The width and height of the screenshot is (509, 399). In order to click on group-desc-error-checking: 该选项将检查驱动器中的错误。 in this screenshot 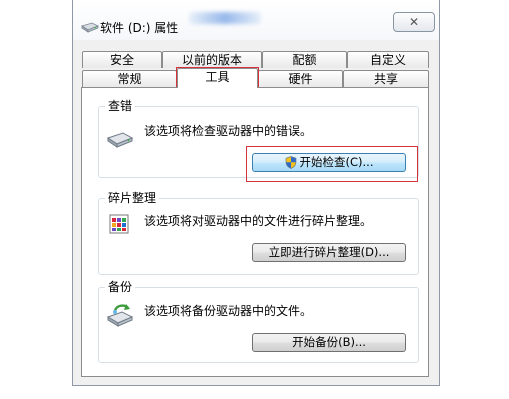, I will do `click(228, 131)`.